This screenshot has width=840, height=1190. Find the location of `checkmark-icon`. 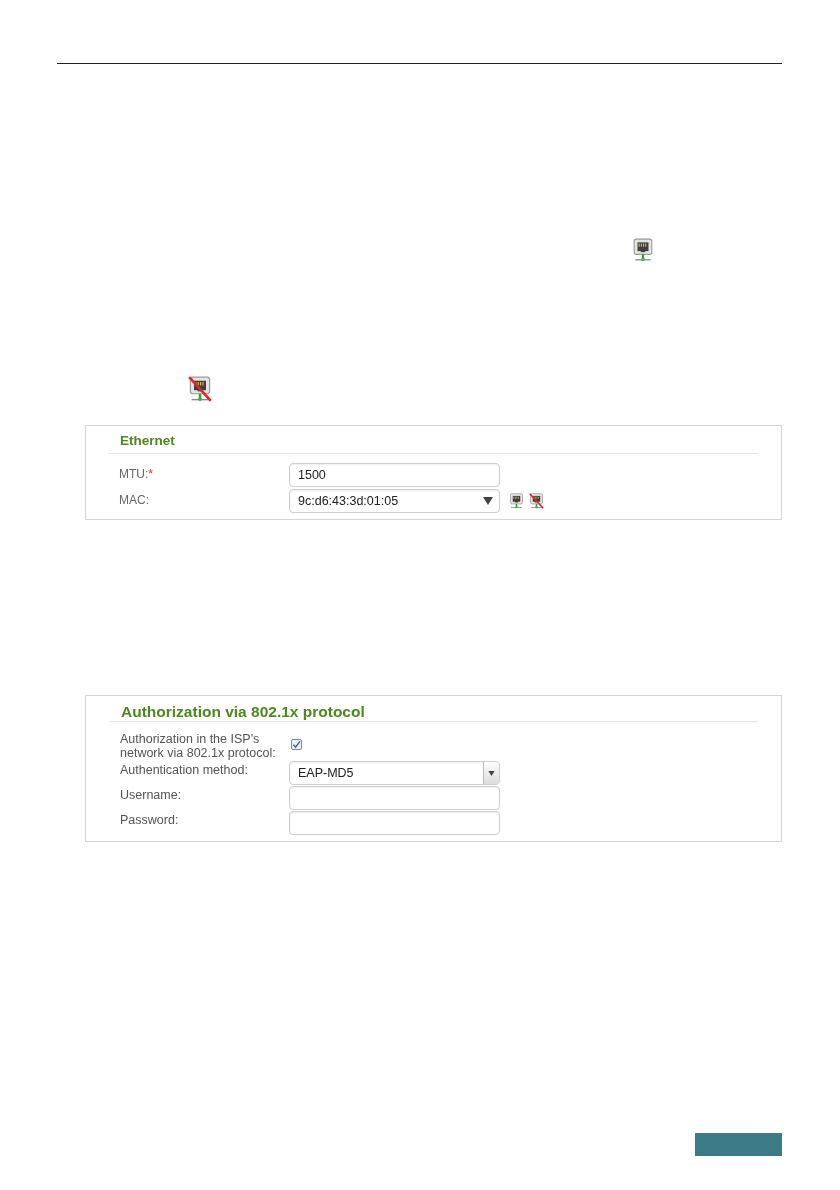

checkmark-icon is located at coordinates (296, 744).